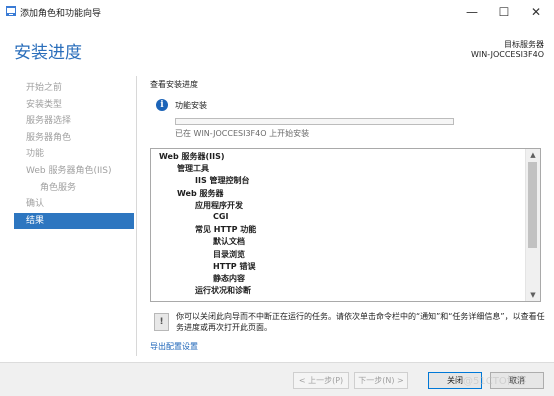 The width and height of the screenshot is (554, 396). I want to click on feature-tree-item: HTTP 错误, so click(234, 266).